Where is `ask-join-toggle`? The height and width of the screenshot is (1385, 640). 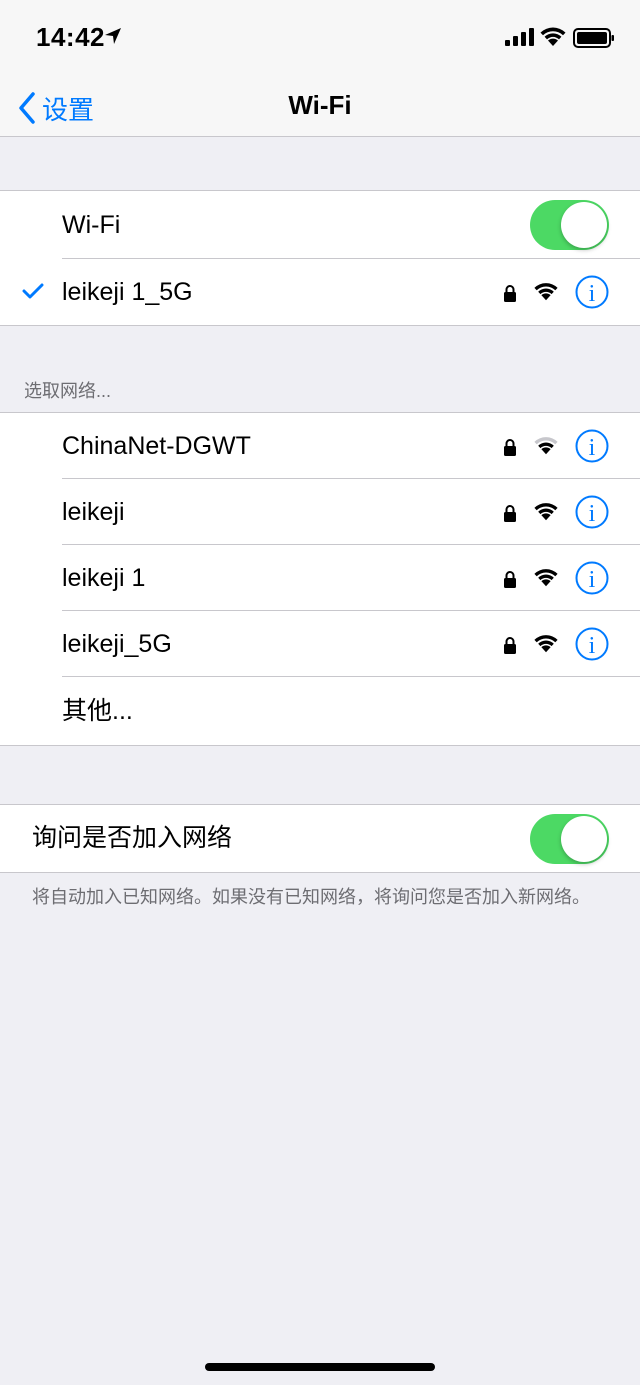
ask-join-toggle is located at coordinates (569, 839).